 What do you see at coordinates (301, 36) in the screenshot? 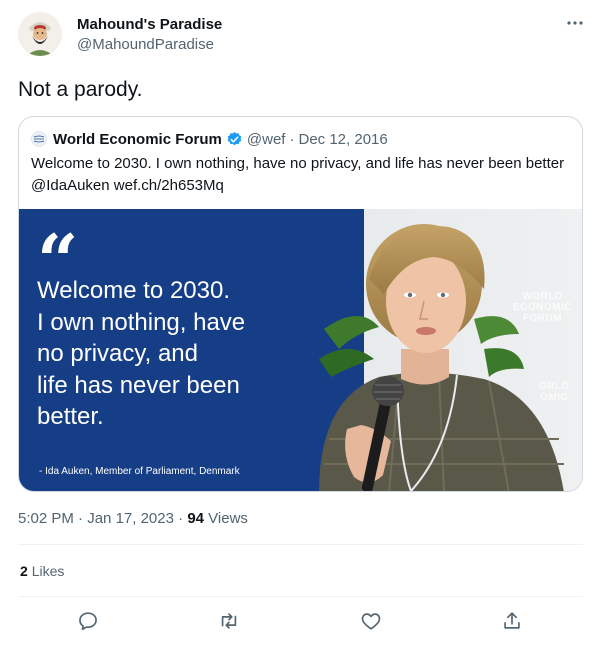
I see `tweet-header: Mahound's Paradise @MahoundParadise` at bounding box center [301, 36].